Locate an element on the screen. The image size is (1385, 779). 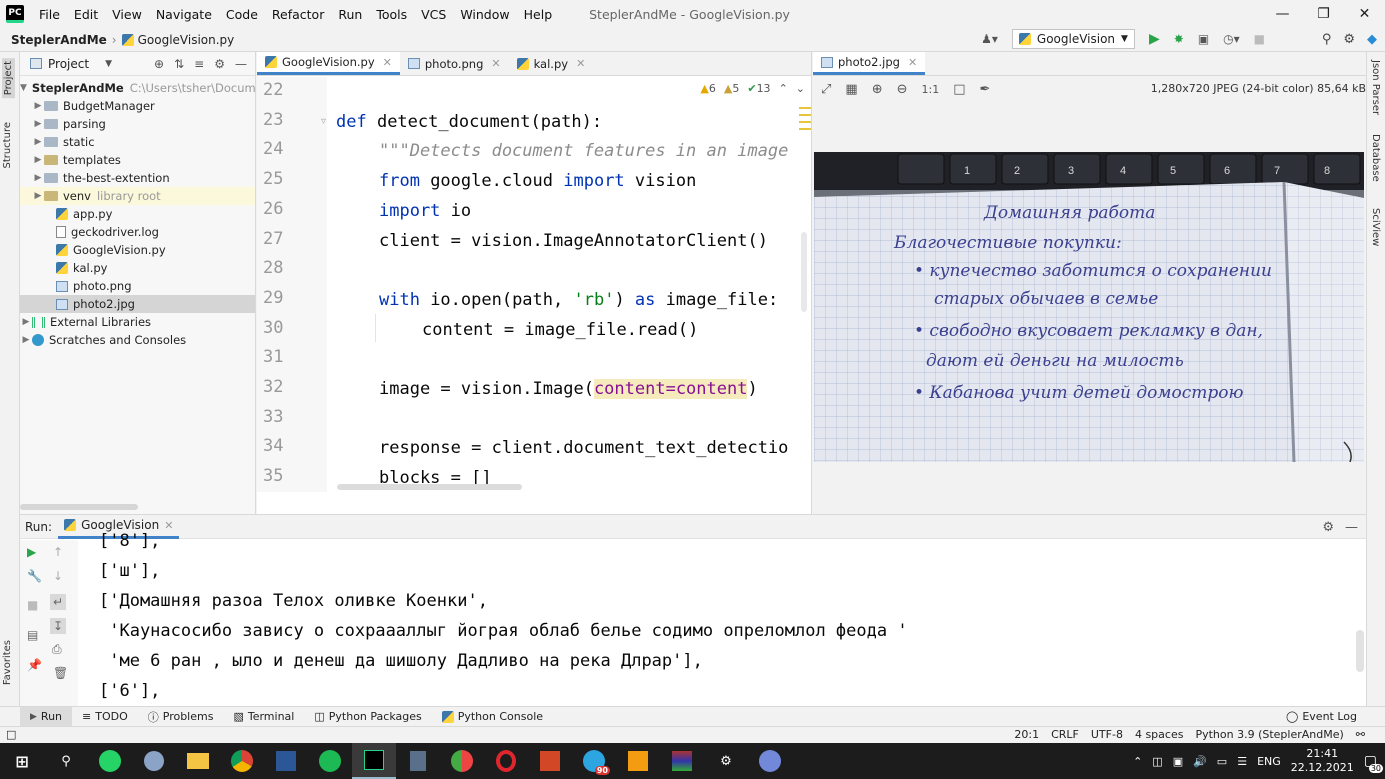
figma-icon is located at coordinates (638, 761).